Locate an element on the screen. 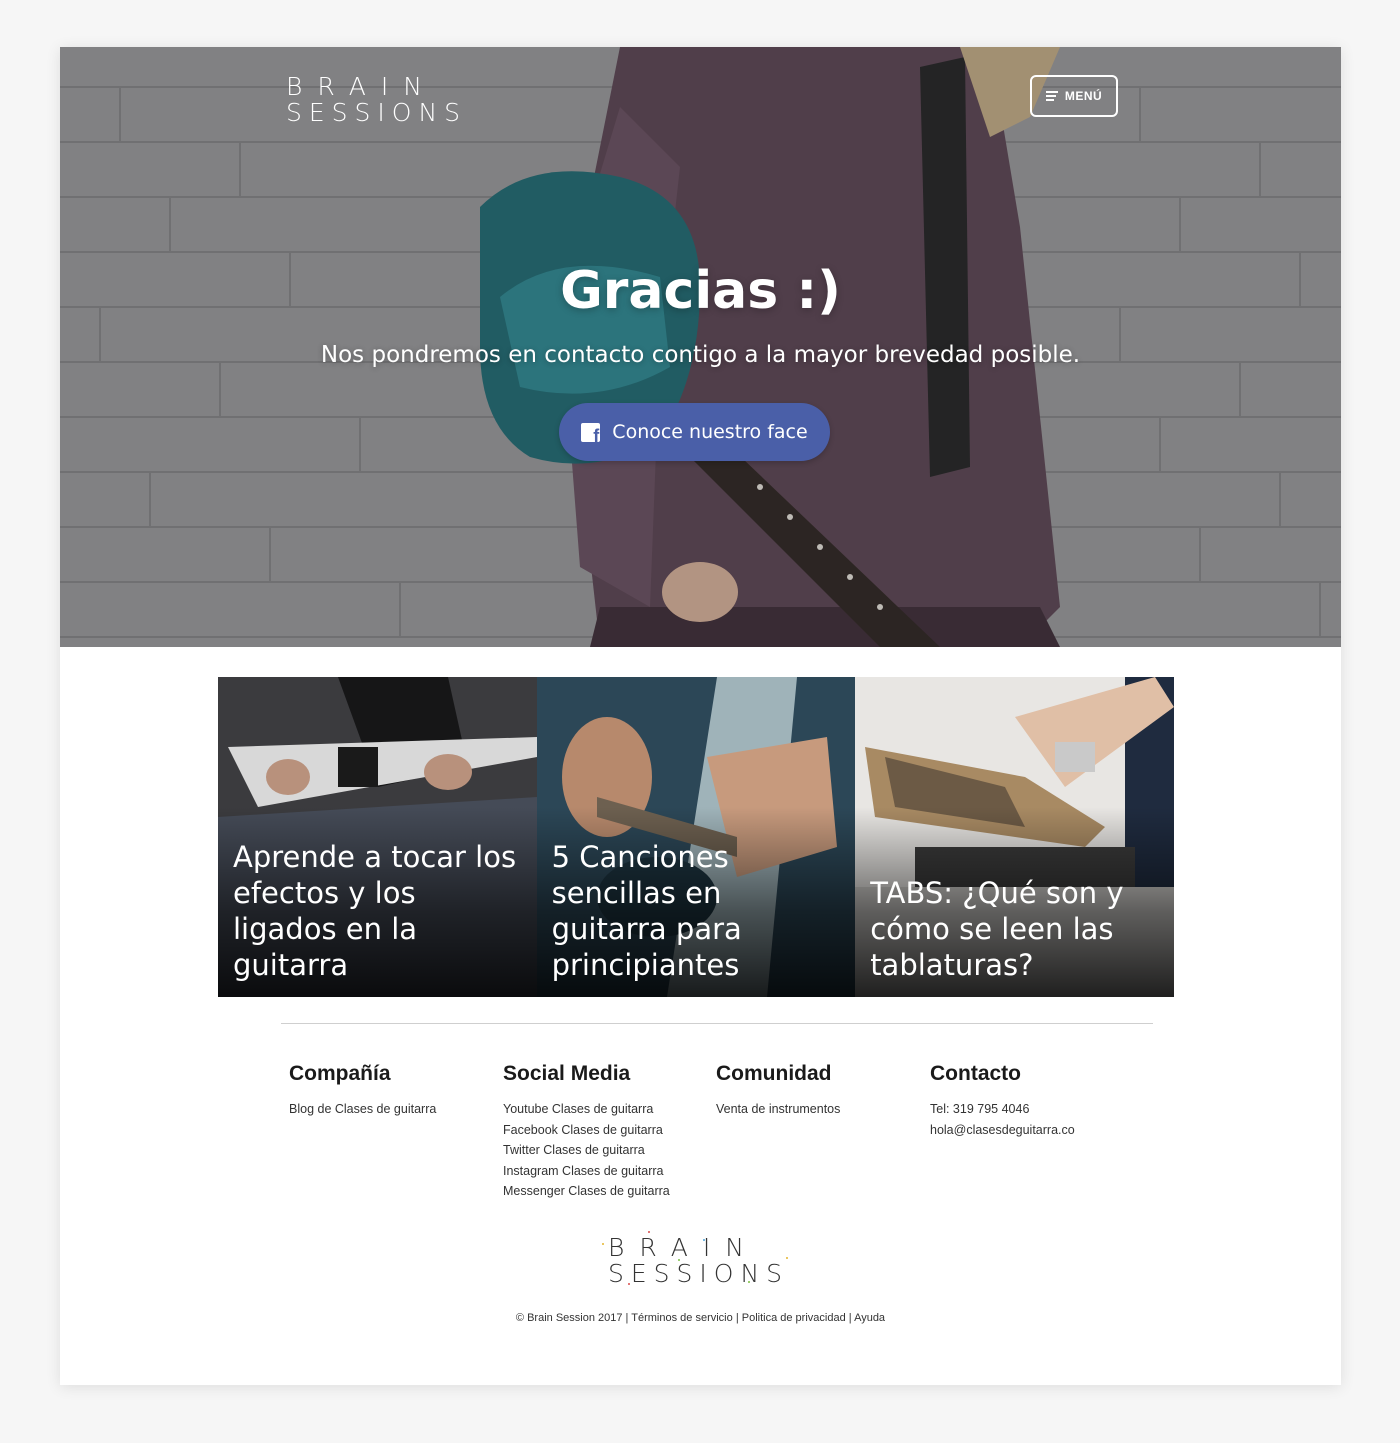  footer-email: hola@clasesdeguitarra.co is located at coordinates (1002, 1130).